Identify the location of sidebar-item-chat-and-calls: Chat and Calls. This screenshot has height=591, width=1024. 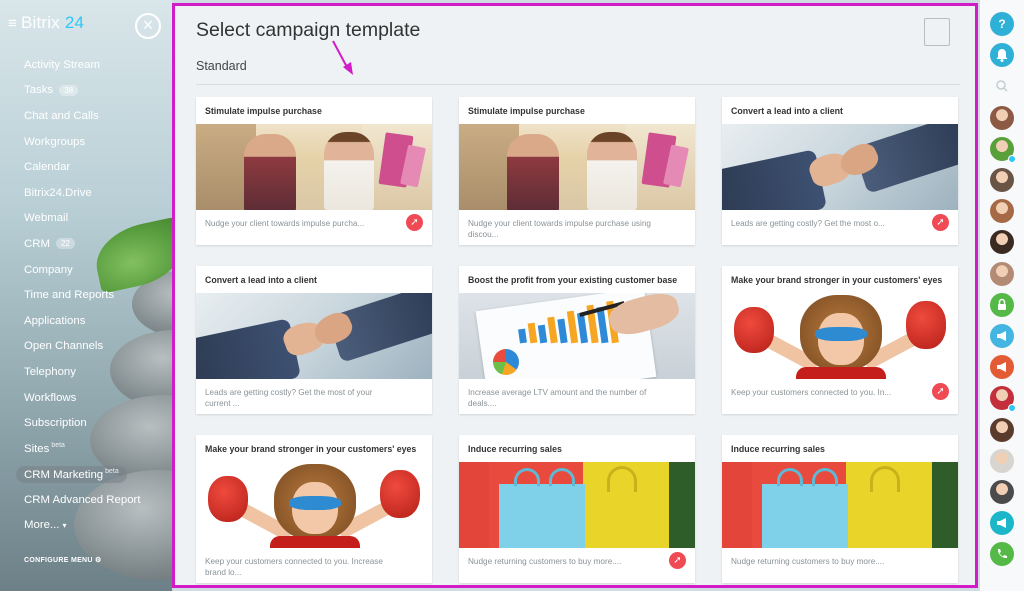
(98, 116).